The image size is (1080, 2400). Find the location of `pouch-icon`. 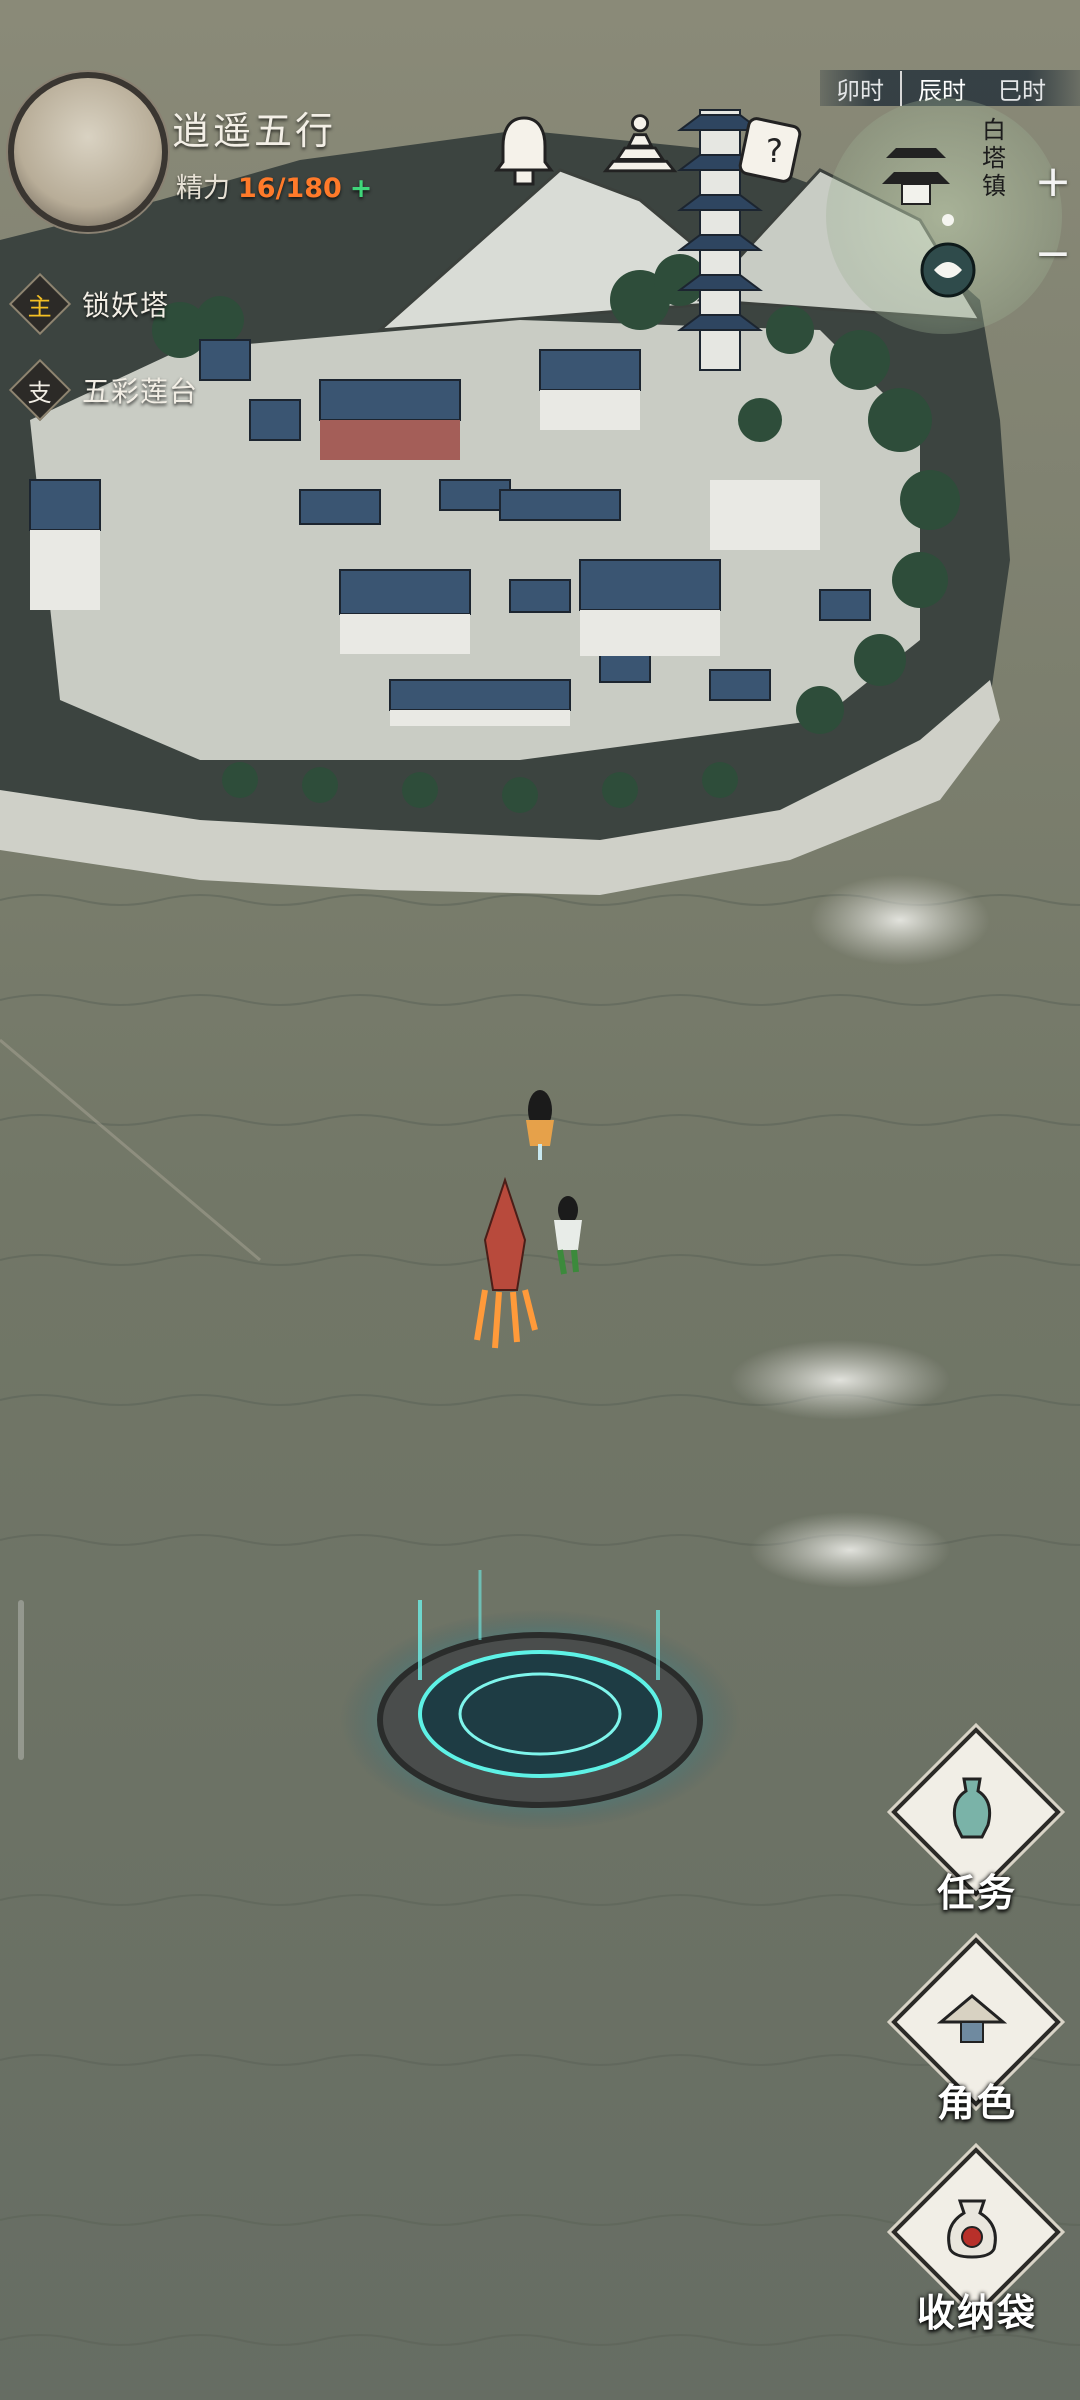

pouch-icon is located at coordinates (972, 2228).